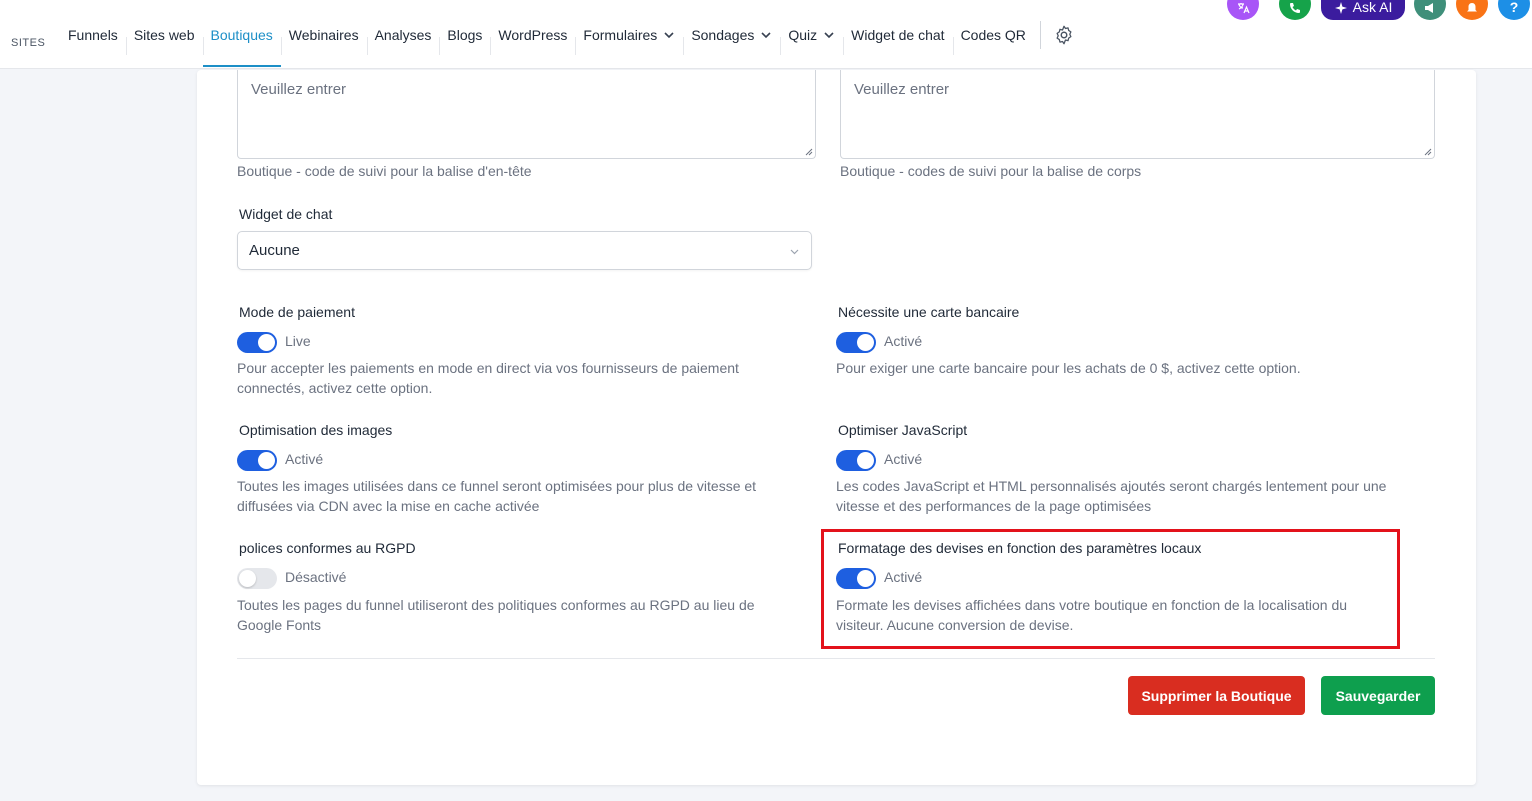 The image size is (1532, 801). I want to click on js-optimization-label: Optimiser JavaScript, so click(903, 430).